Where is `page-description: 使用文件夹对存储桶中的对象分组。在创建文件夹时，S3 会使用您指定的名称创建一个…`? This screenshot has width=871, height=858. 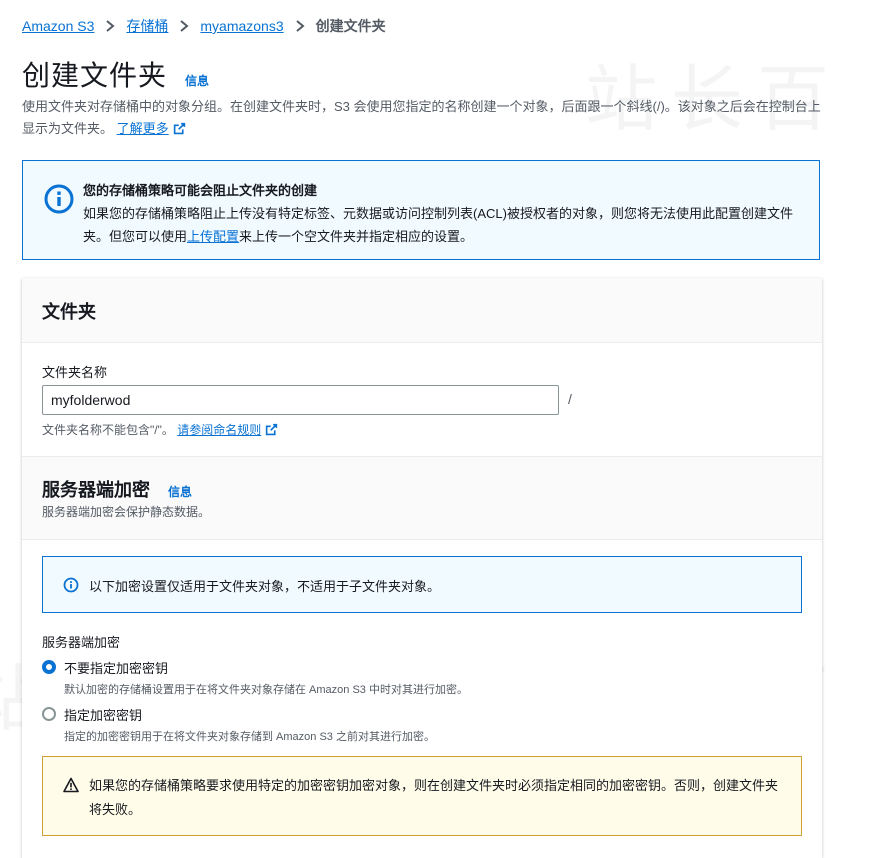 page-description: 使用文件夹对存储桶中的对象分组。在创建文件夹时，S3 会使用您指定的名称创建一个… is located at coordinates (422, 118).